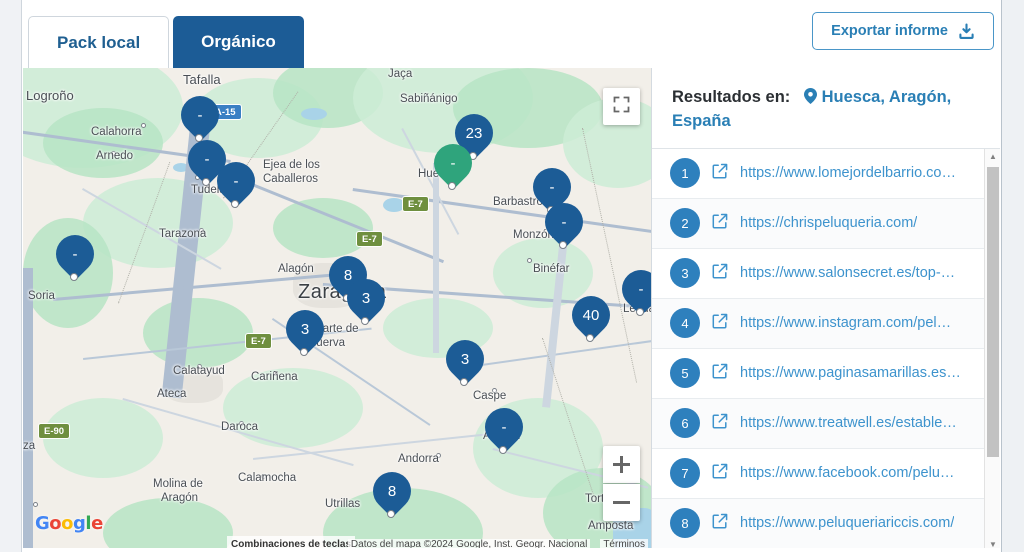 This screenshot has height=552, width=1024. I want to click on scrollbar-thumb, so click(993, 311).